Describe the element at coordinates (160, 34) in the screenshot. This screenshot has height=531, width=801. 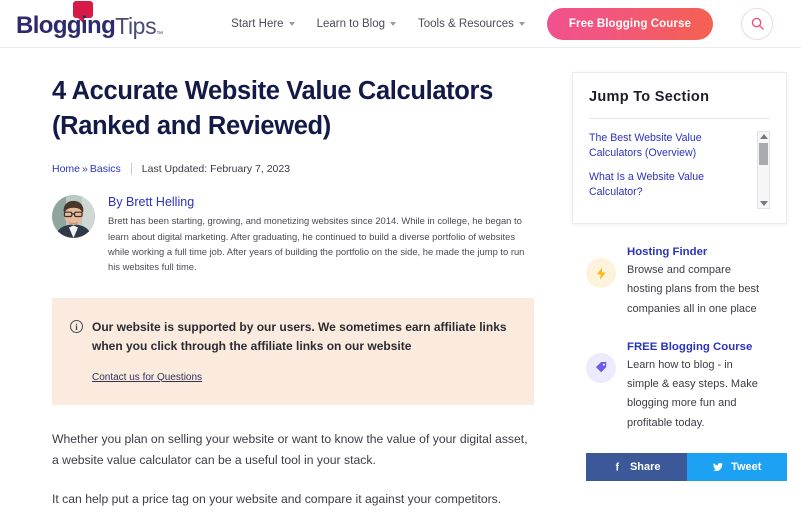
I see `logo-trademark: ™` at that location.